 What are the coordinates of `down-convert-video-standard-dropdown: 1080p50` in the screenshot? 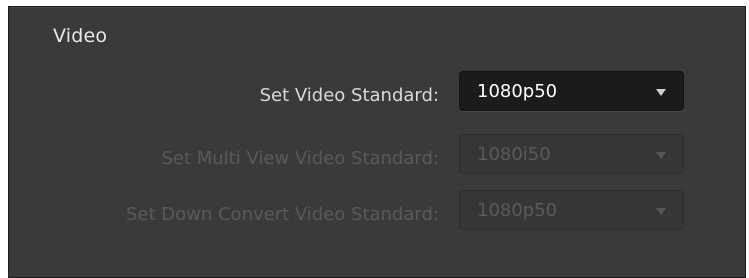 It's located at (571, 210).